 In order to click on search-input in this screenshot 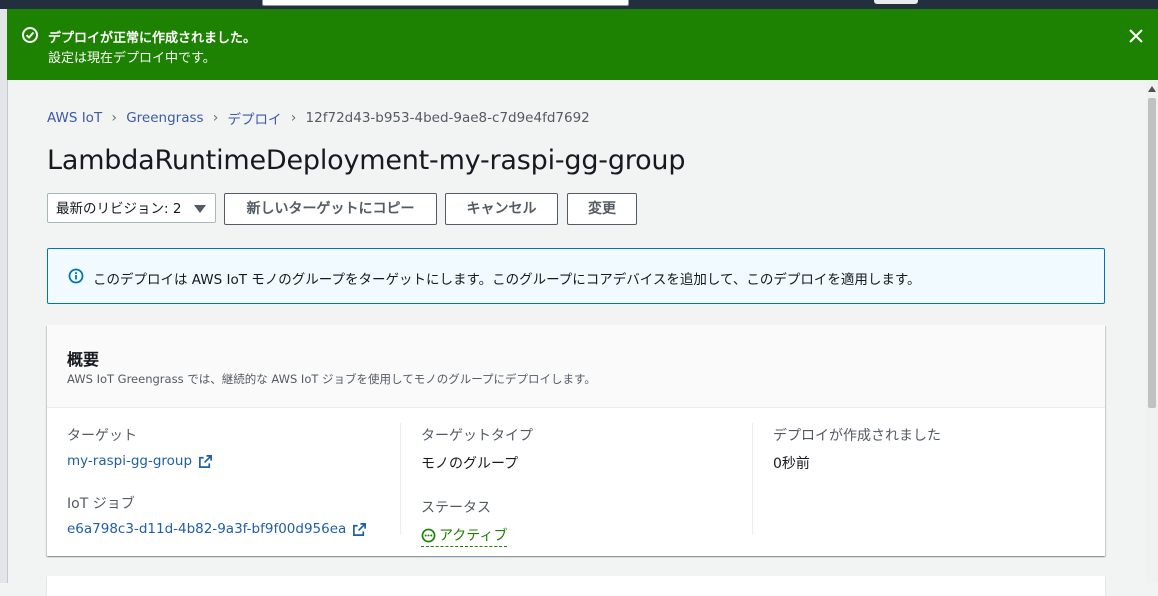, I will do `click(445, 3)`.